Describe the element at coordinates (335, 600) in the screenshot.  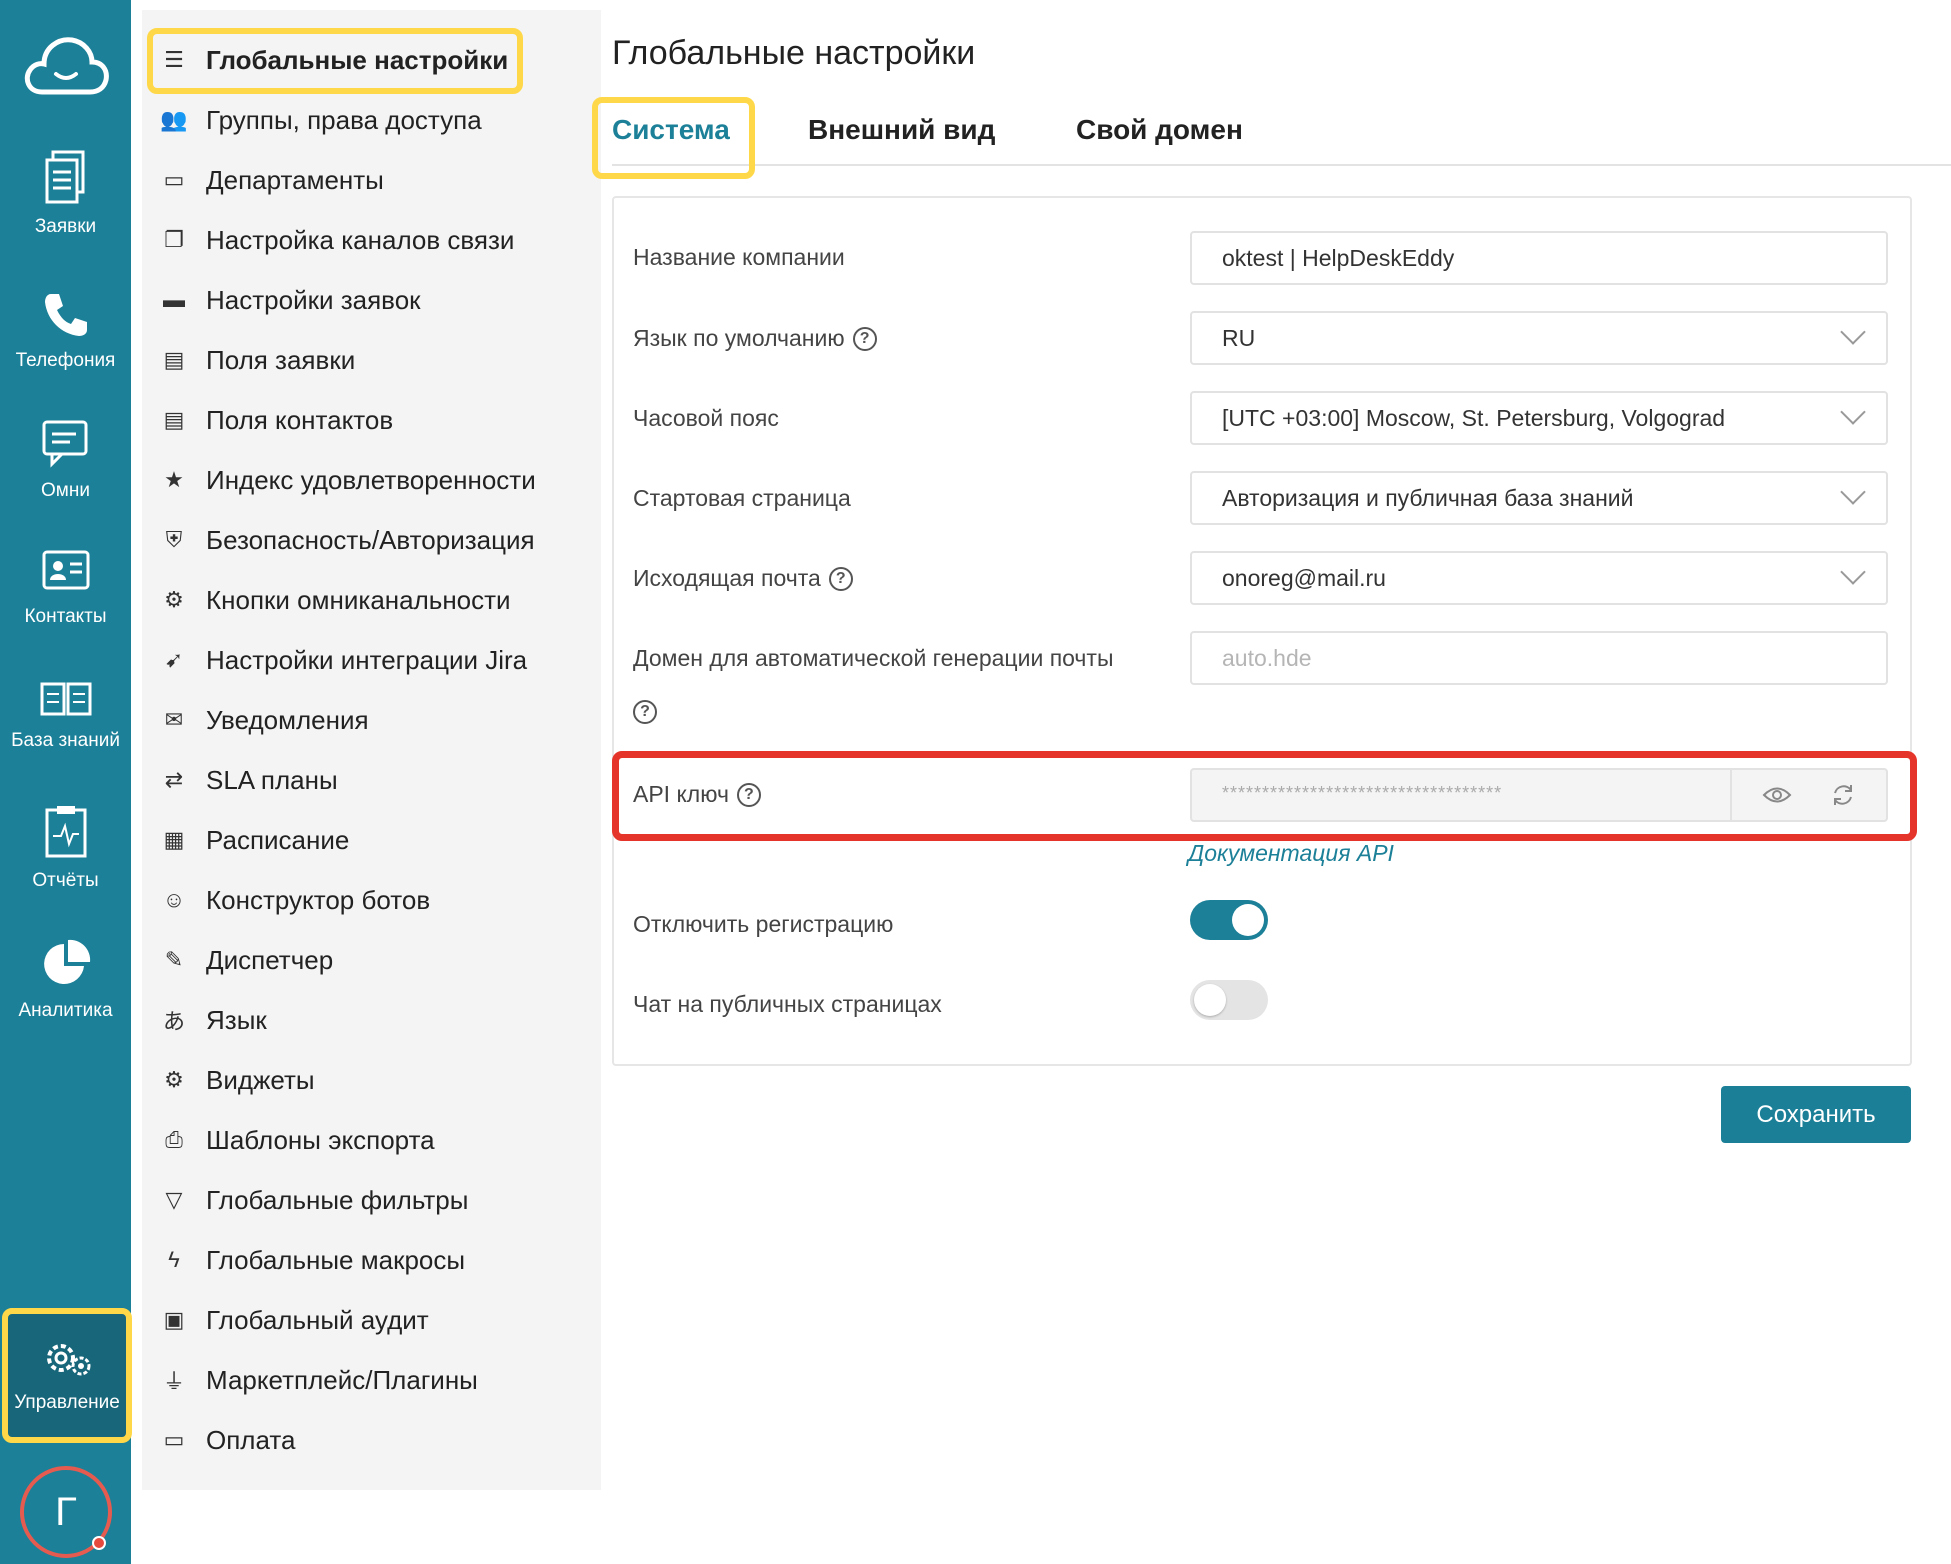
I see `menu-item-9: ⚙ Кнопки омниканальности` at that location.